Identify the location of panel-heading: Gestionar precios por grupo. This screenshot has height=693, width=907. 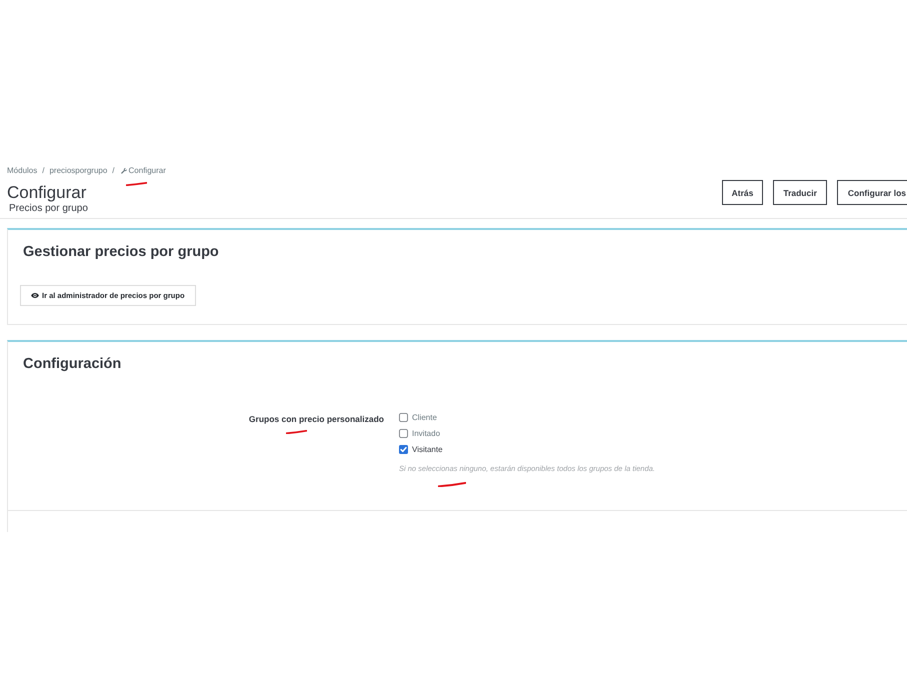
(121, 252).